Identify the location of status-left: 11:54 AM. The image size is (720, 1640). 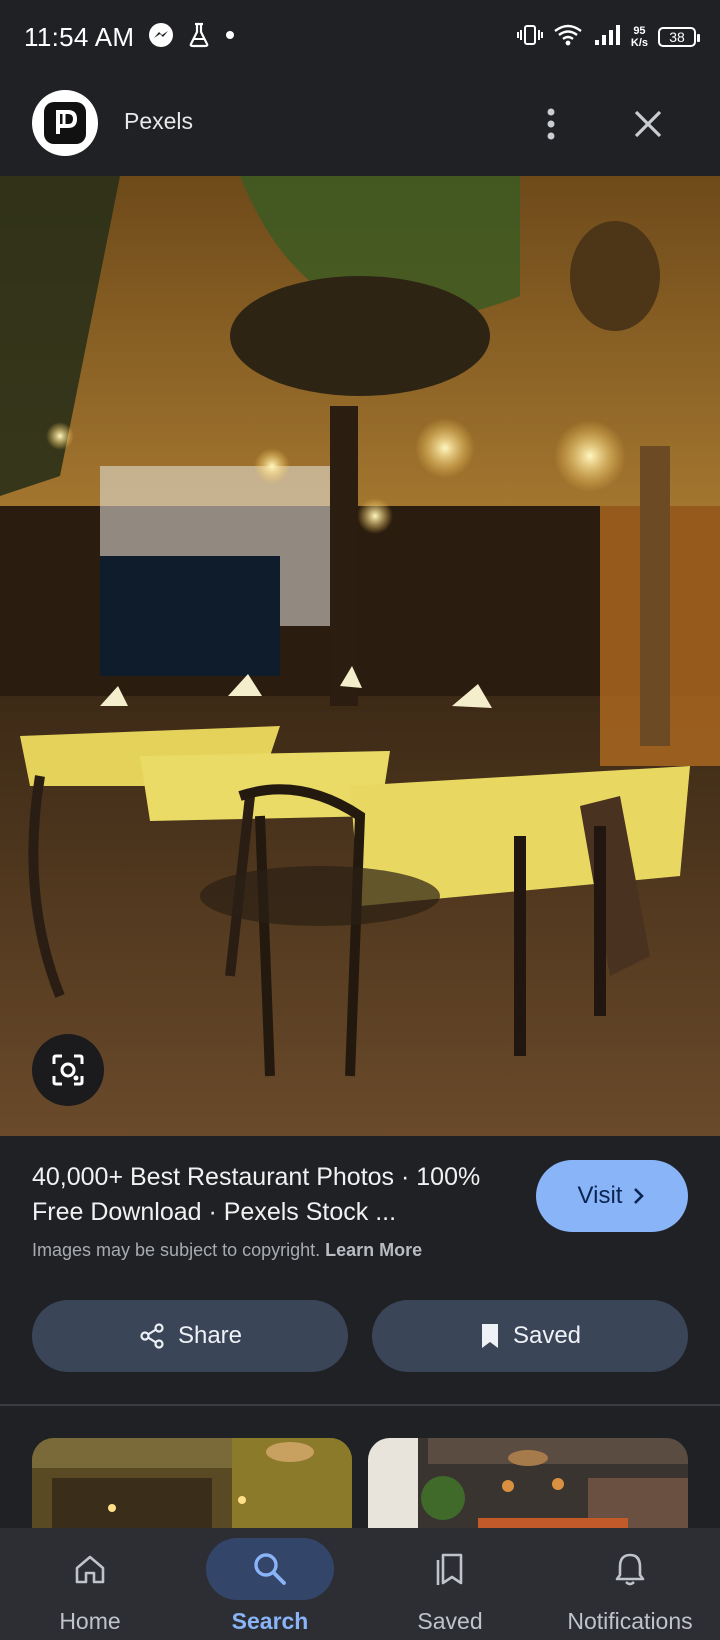
(130, 37).